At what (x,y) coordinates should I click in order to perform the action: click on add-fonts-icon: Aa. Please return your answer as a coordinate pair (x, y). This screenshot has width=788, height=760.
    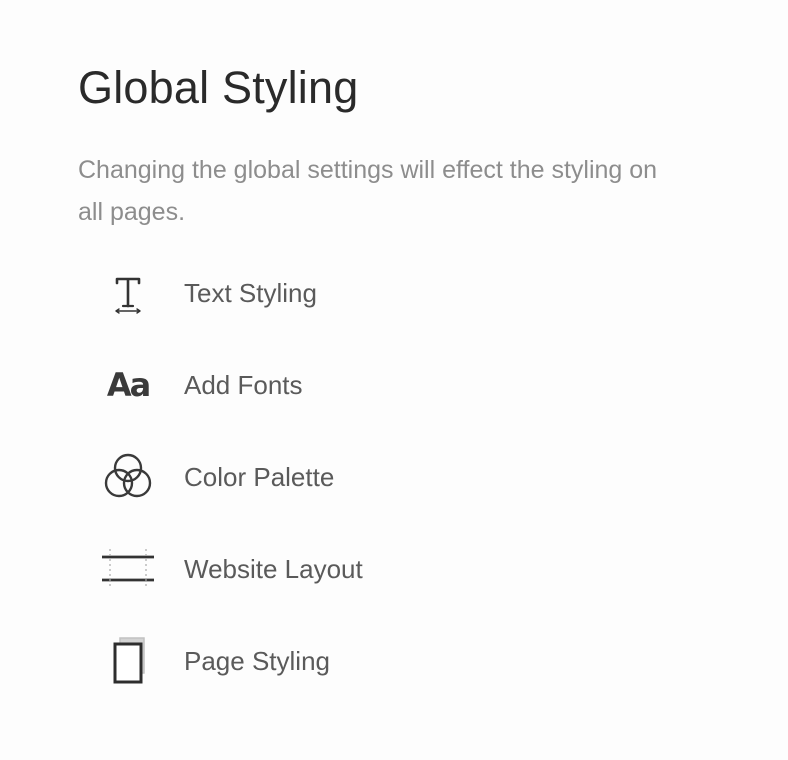
    Looking at the image, I should click on (128, 385).